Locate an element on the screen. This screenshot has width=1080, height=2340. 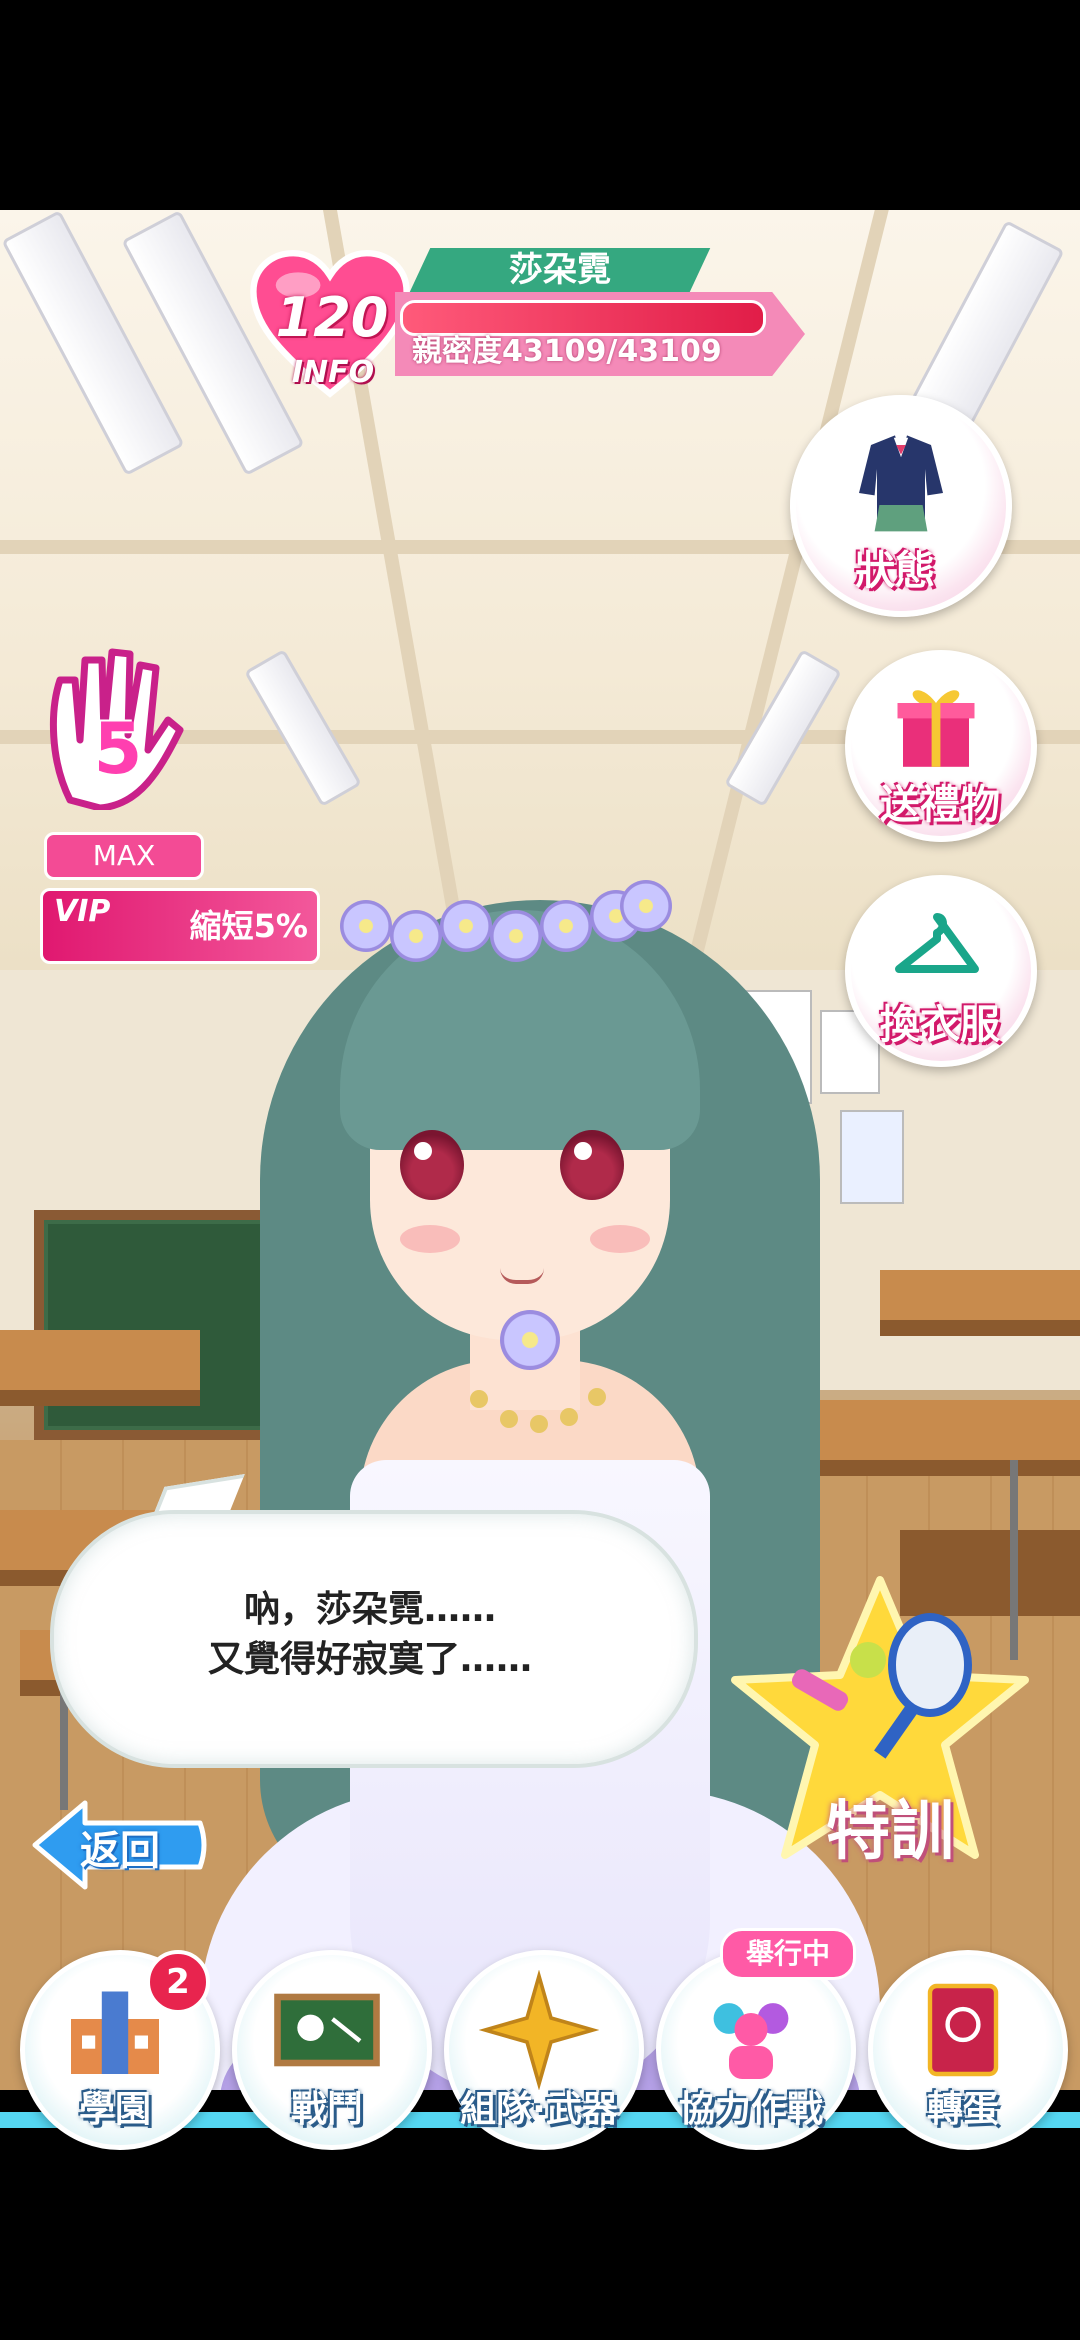
training-label: 特訓 is located at coordinates (890, 1832).